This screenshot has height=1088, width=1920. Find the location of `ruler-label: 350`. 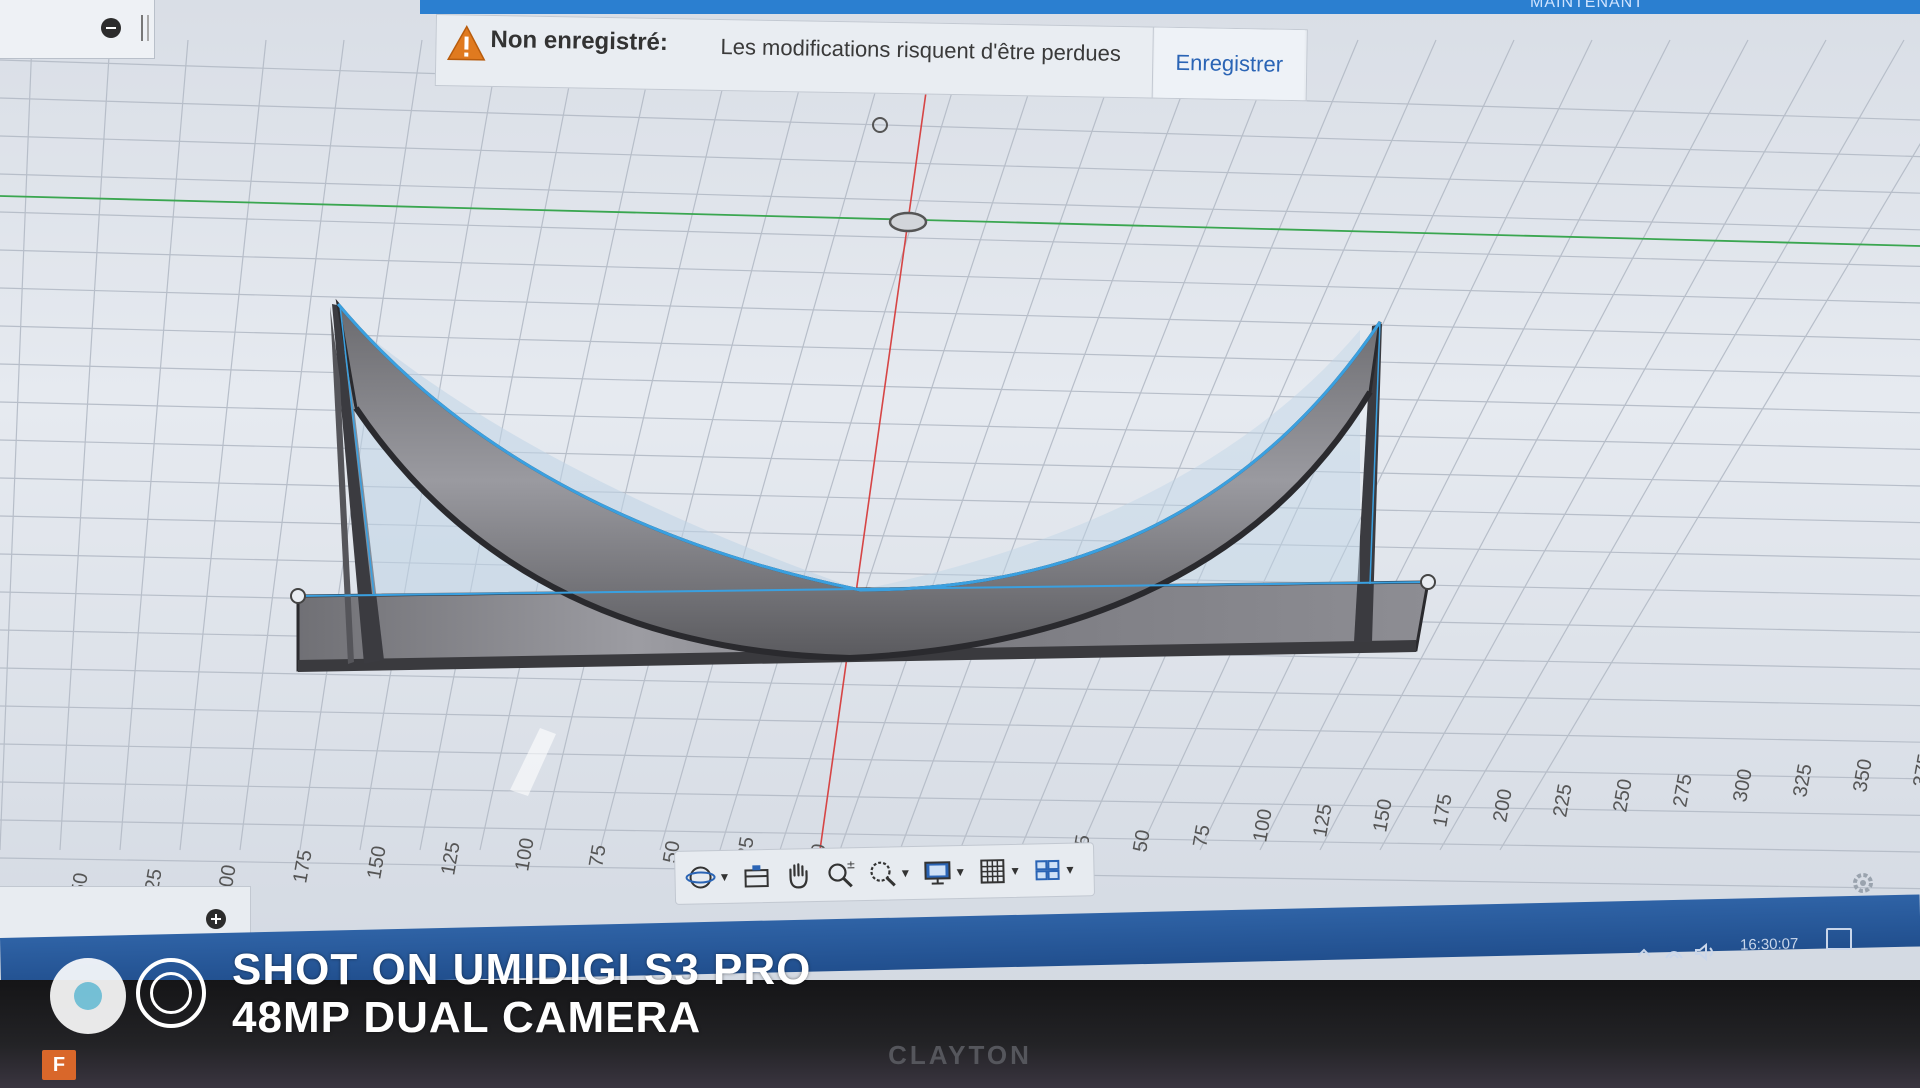

ruler-label: 350 is located at coordinates (1862, 775).